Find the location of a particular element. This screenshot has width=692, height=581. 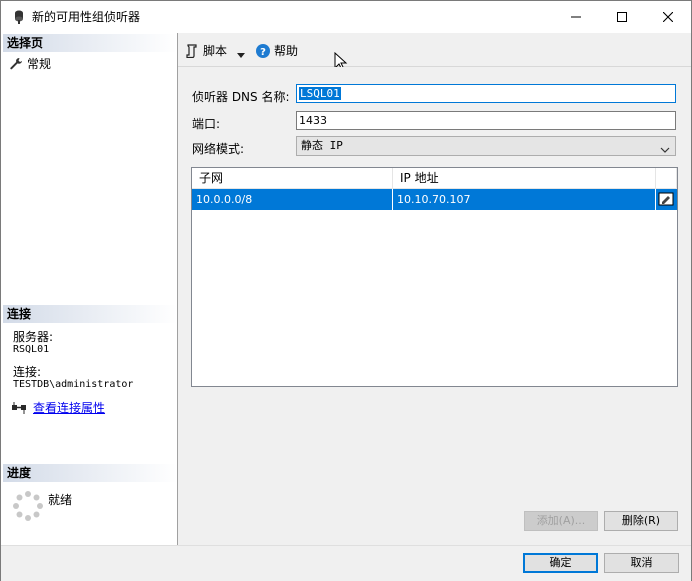

page-item-general: 常规 is located at coordinates (30, 63).